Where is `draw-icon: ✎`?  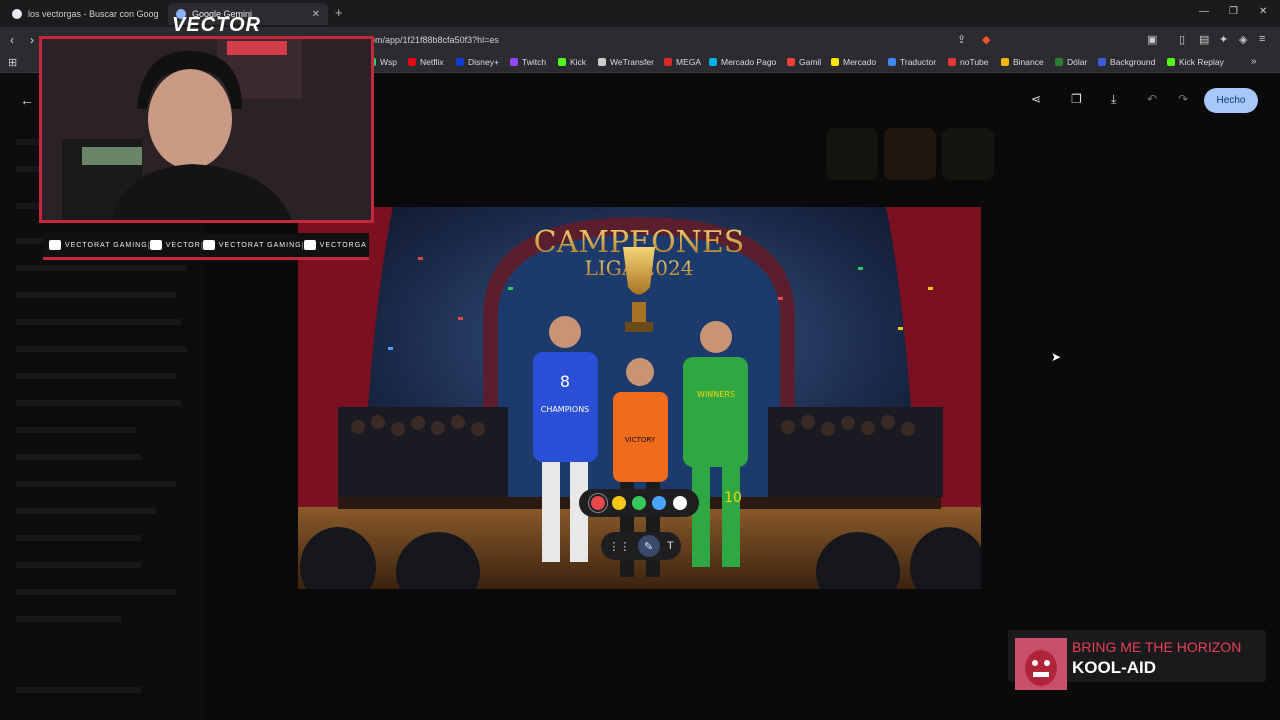
draw-icon: ✎ is located at coordinates (648, 546).